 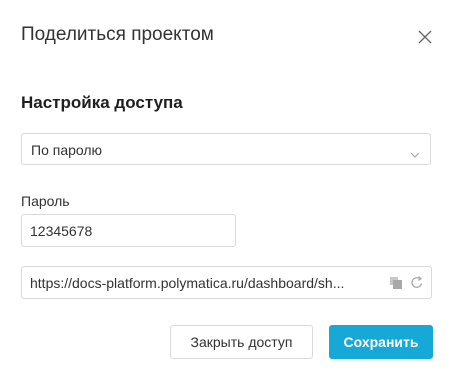 I want to click on dialog-title: Поделиться проектом, so click(x=117, y=34).